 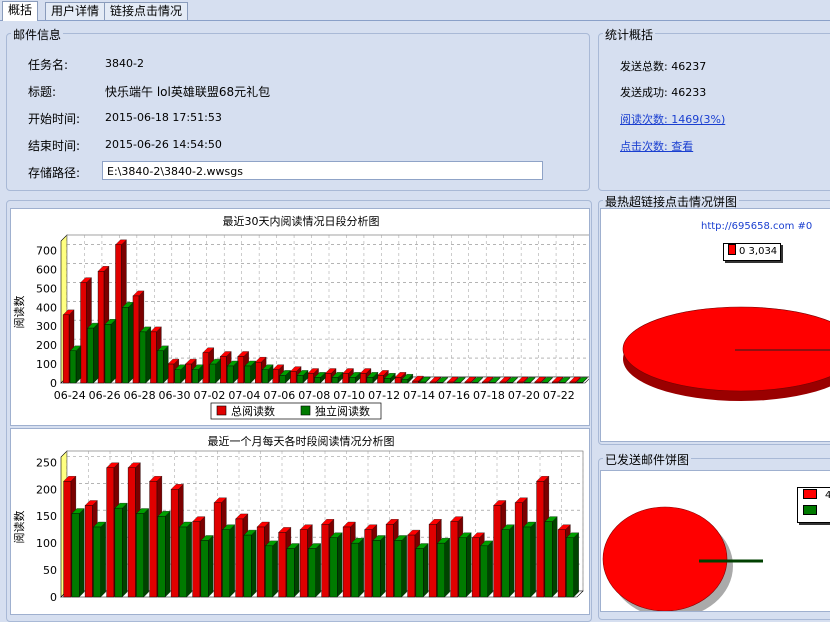 What do you see at coordinates (656, 146) in the screenshot?
I see `click-count-link: 点击次数: 查看` at bounding box center [656, 146].